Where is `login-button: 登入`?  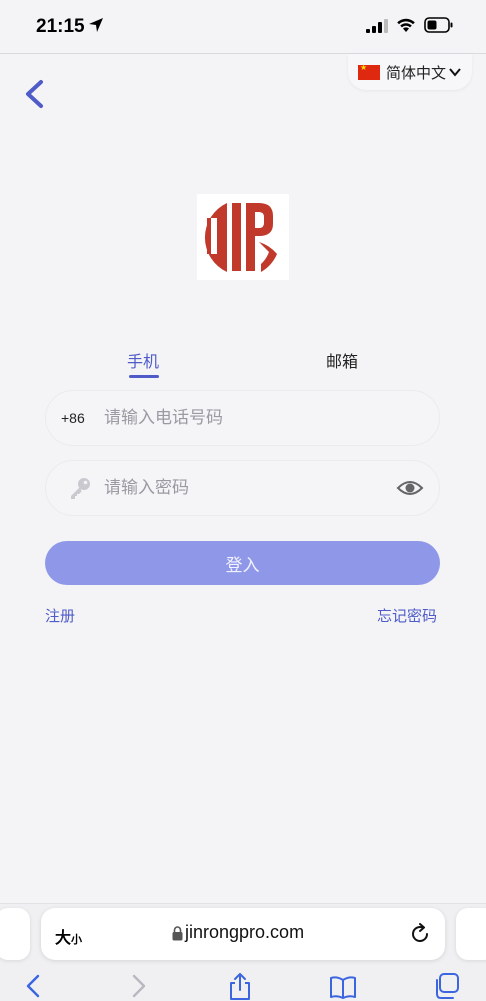 login-button: 登入 is located at coordinates (242, 563).